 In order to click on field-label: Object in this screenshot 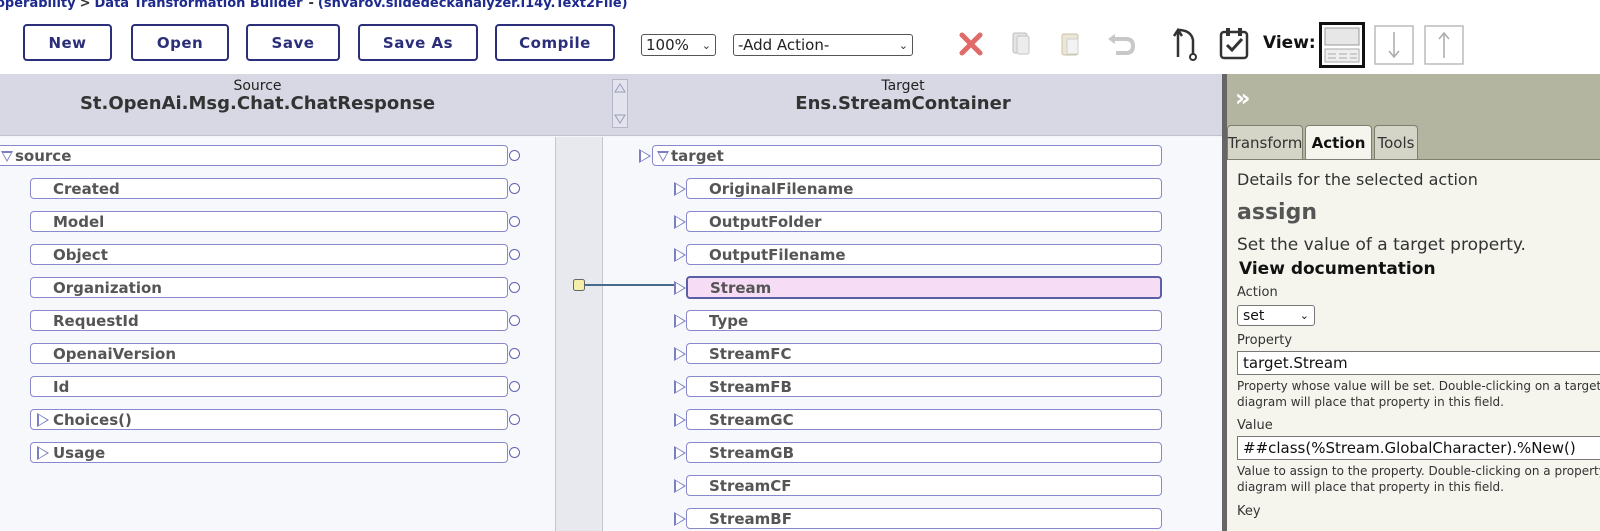, I will do `click(80, 254)`.